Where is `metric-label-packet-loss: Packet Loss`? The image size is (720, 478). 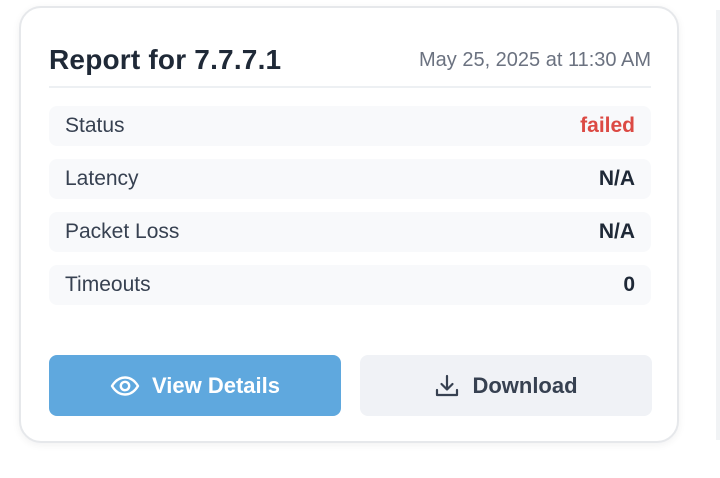 metric-label-packet-loss: Packet Loss is located at coordinates (122, 231).